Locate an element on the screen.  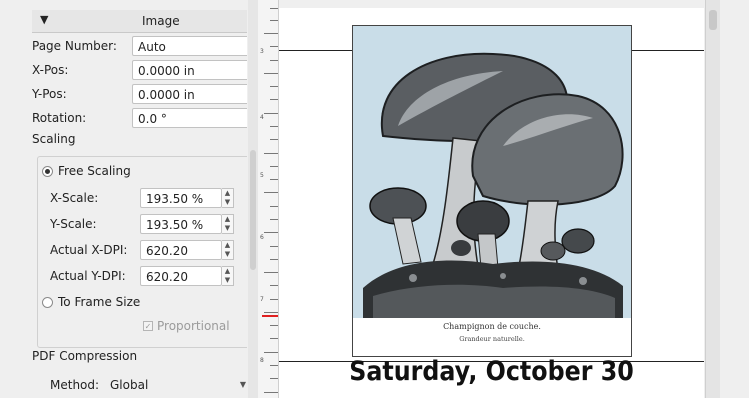
ruler-label: 8 is located at coordinates (262, 360).